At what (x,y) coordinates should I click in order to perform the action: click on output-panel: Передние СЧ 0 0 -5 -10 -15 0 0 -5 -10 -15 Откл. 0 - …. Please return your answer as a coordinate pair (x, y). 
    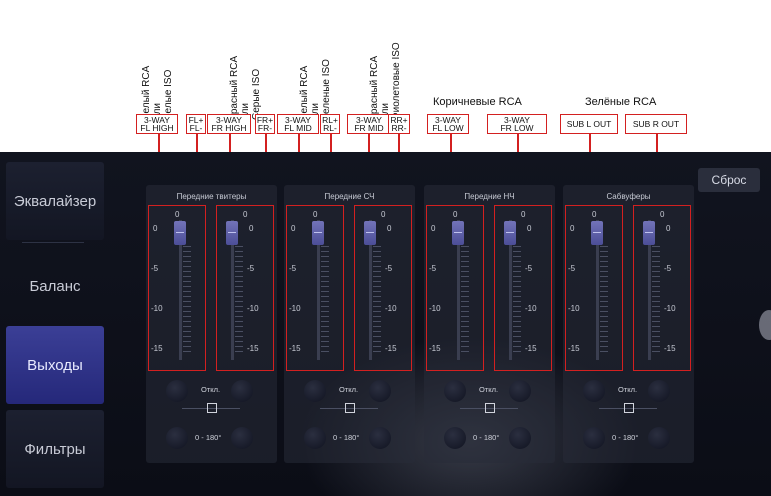
    Looking at the image, I should click on (349, 324).